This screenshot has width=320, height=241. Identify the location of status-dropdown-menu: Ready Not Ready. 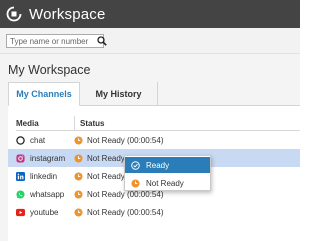
(167, 173).